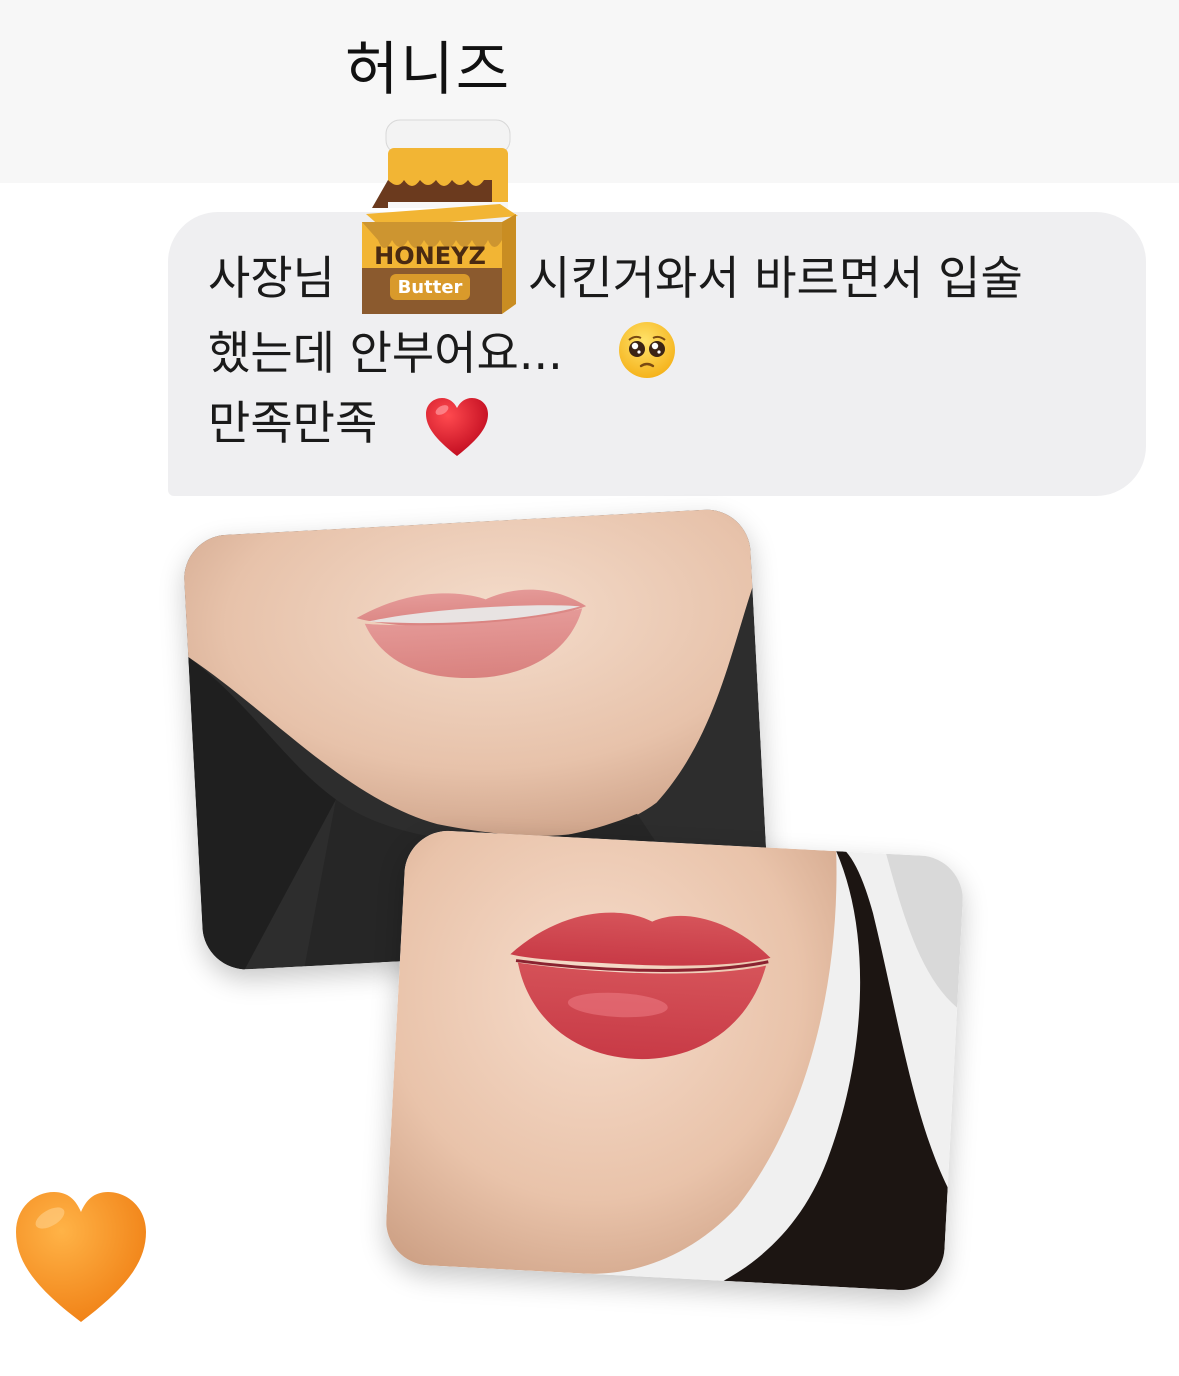  Describe the element at coordinates (589, 91) in the screenshot. I see `chat-header-band` at that location.